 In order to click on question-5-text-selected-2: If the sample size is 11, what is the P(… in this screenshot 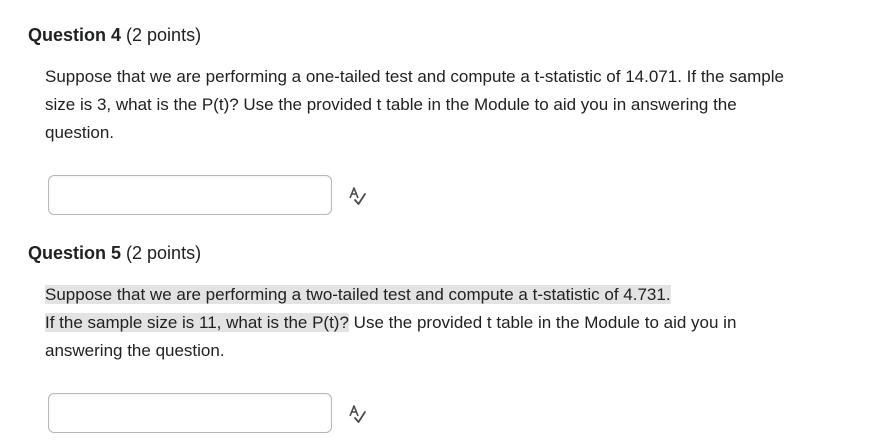, I will do `click(197, 322)`.